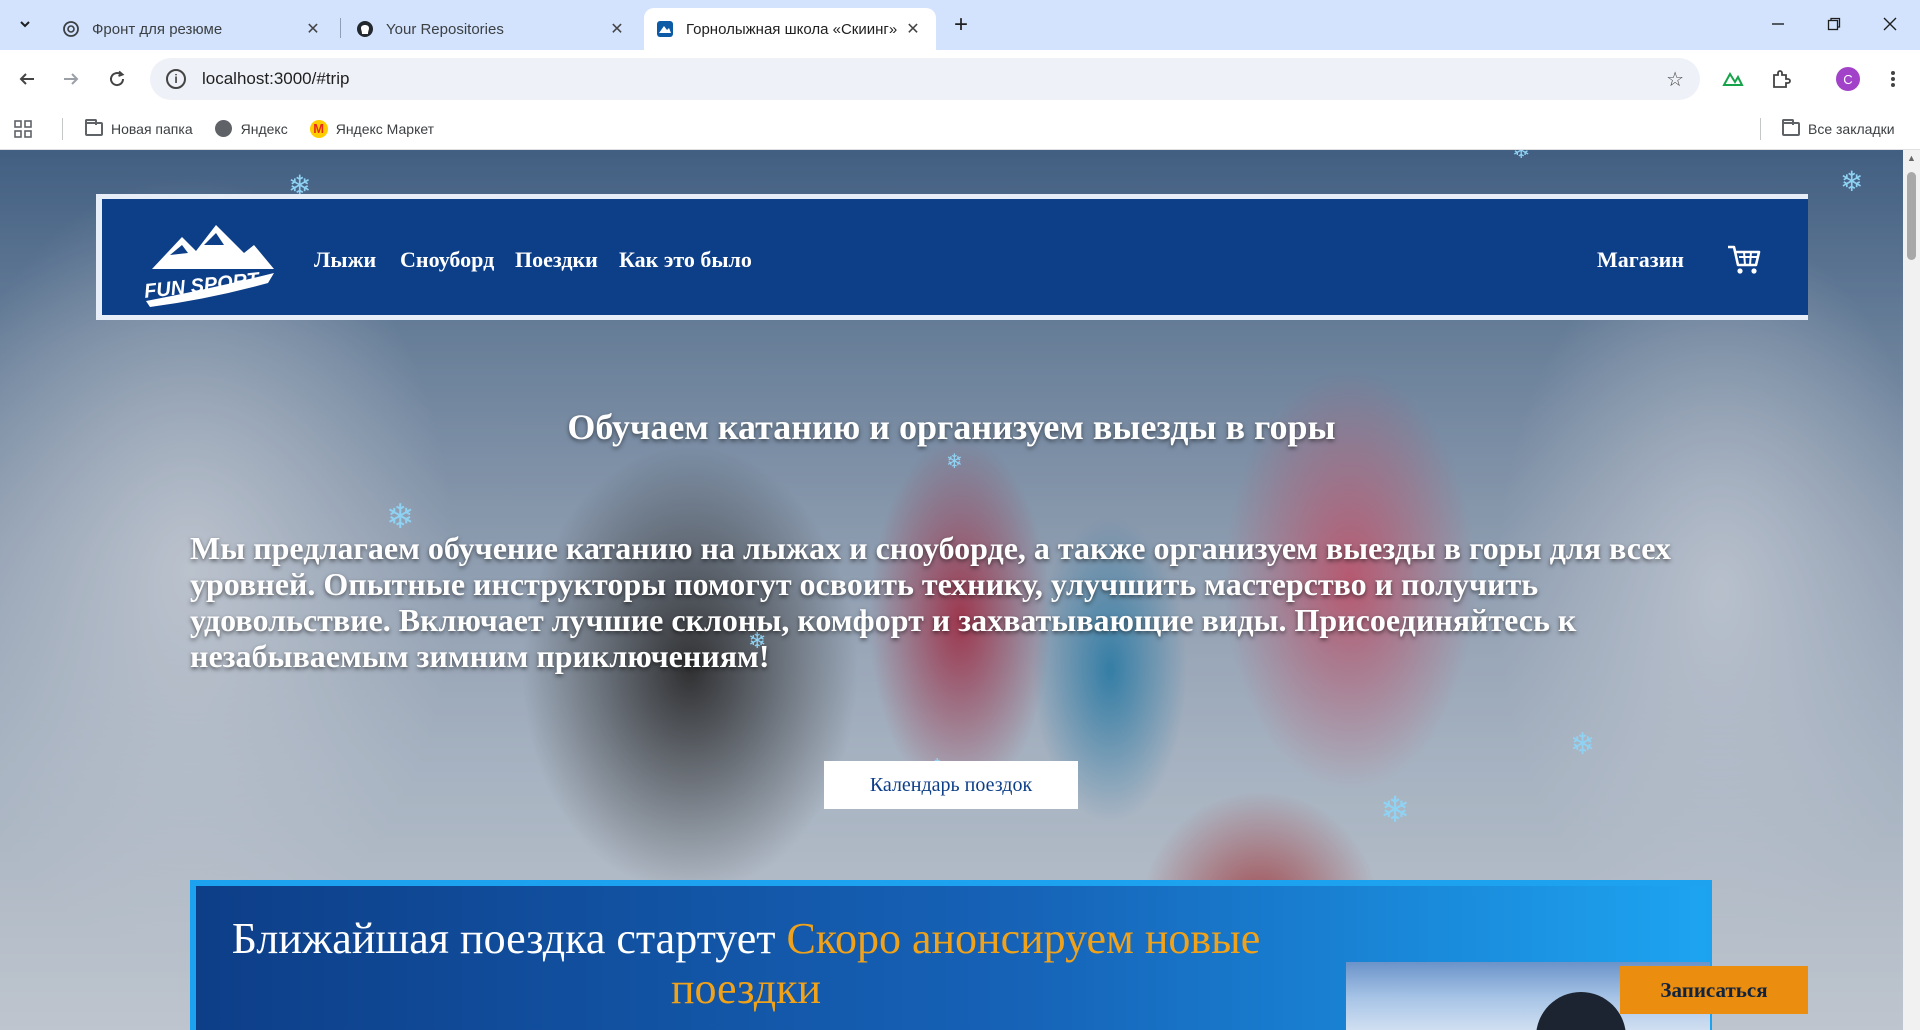  I want to click on page-scrollbar: ▲, so click(1911, 590).